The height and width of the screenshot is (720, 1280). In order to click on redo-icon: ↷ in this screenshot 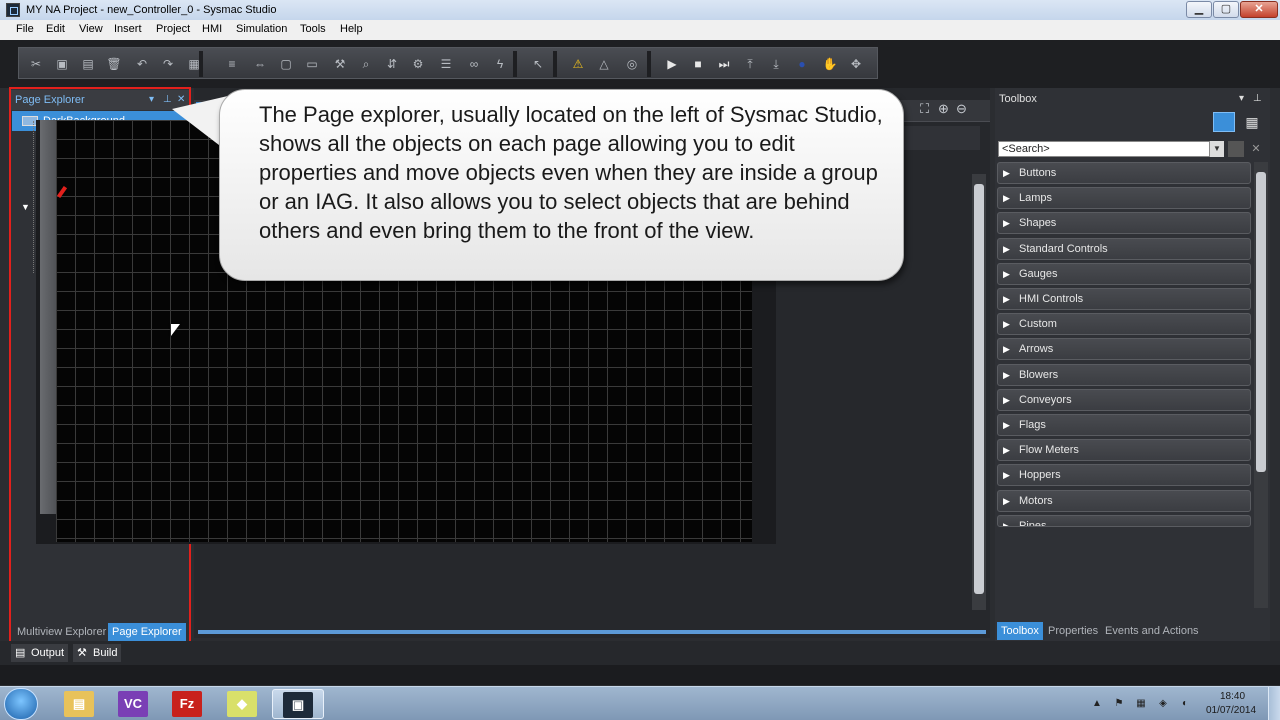, I will do `click(168, 64)`.